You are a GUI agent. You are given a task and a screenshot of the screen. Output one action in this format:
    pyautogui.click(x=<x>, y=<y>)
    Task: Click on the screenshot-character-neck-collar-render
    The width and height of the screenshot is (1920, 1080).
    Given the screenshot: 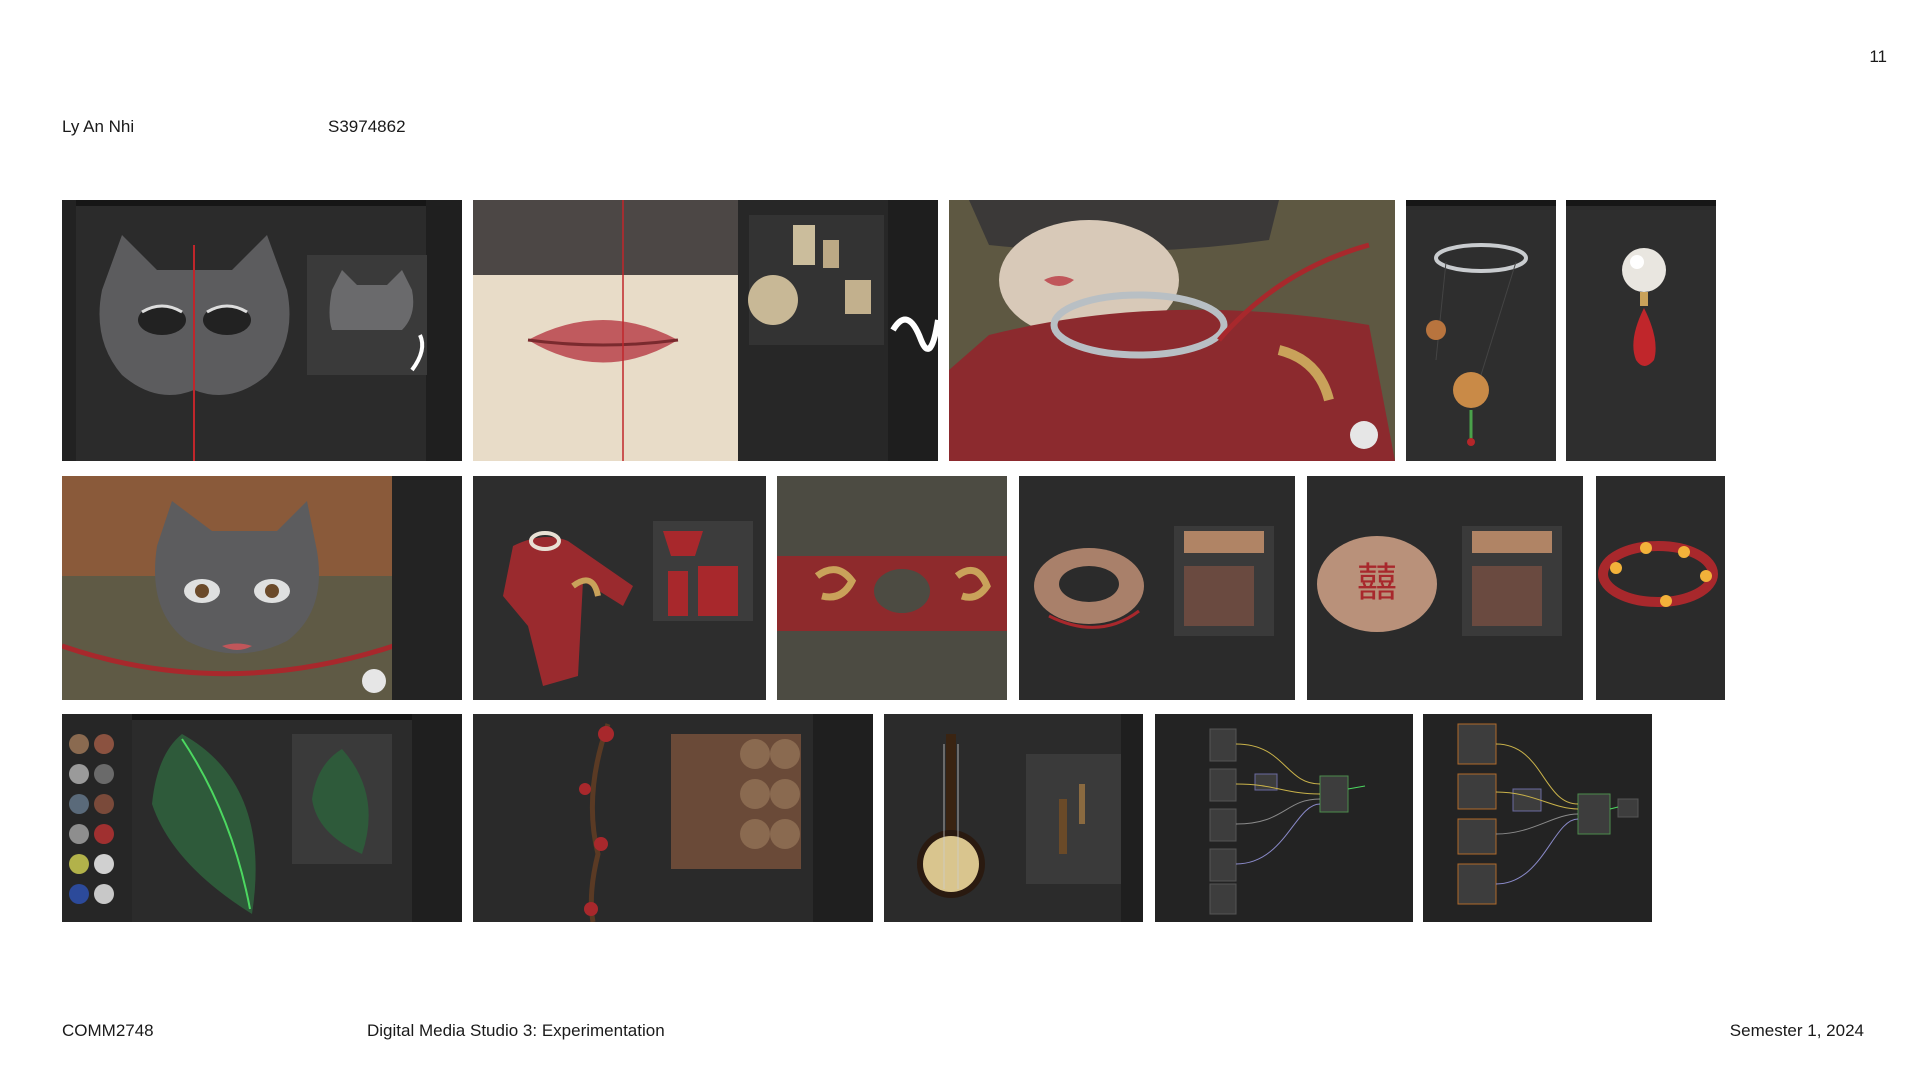 What is the action you would take?
    pyautogui.click(x=1172, y=330)
    